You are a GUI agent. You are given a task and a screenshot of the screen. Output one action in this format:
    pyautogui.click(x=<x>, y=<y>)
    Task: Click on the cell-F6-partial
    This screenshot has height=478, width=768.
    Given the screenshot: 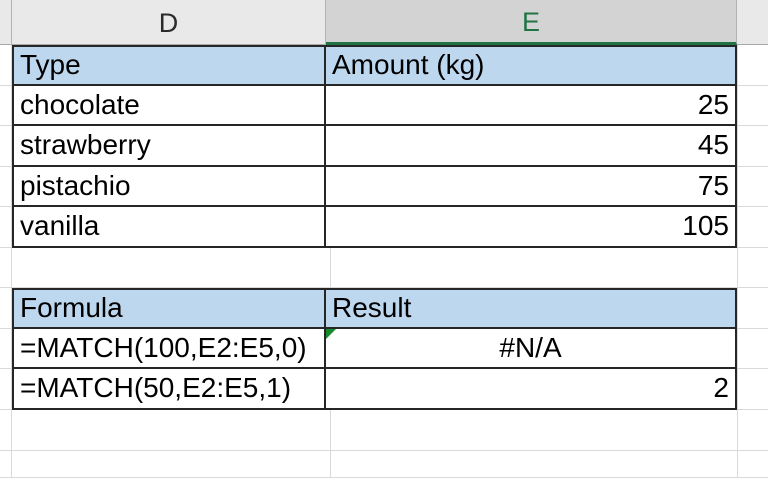 What is the action you would take?
    pyautogui.click(x=753, y=268)
    